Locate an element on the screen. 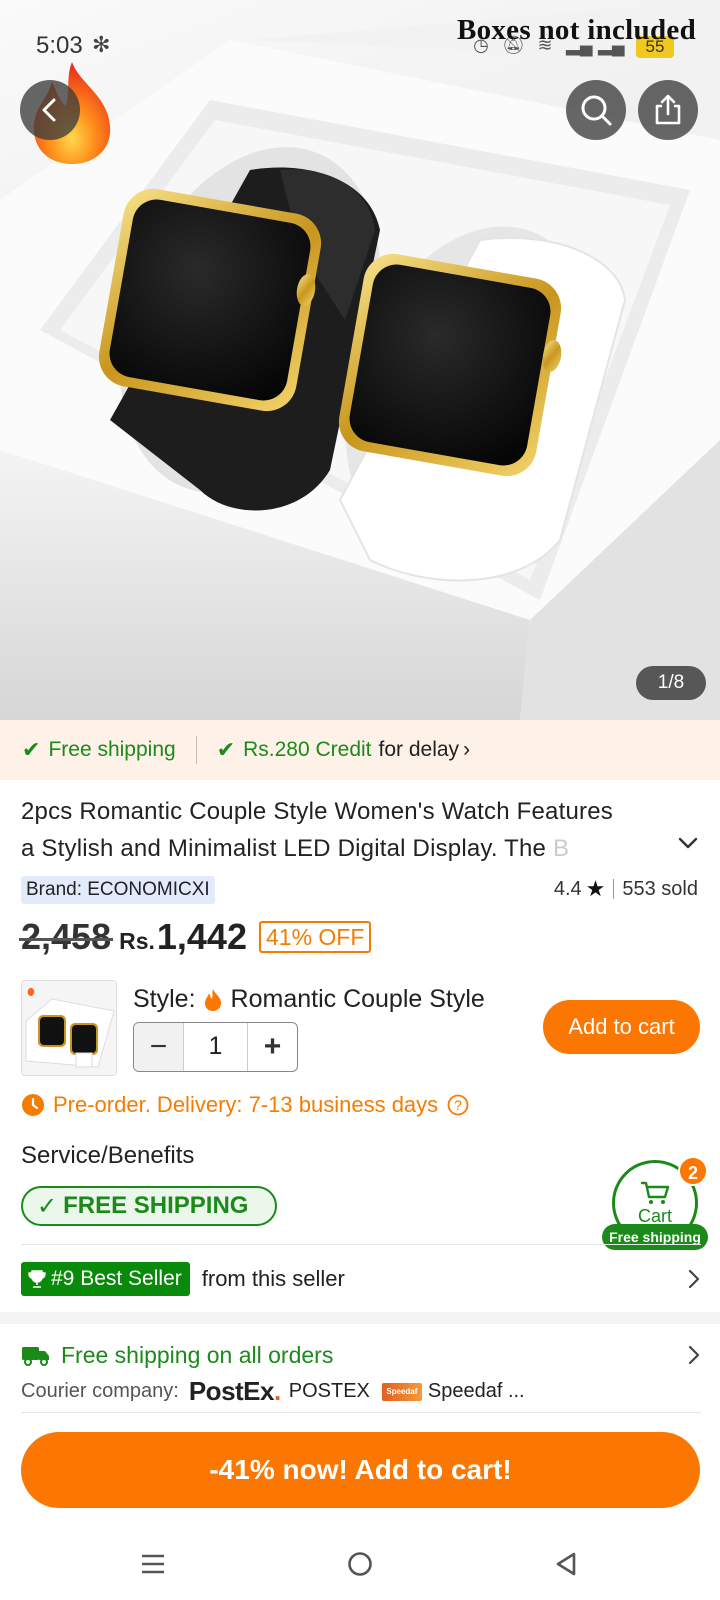 The width and height of the screenshot is (720, 1600). fan-icon: ✻ is located at coordinates (101, 44).